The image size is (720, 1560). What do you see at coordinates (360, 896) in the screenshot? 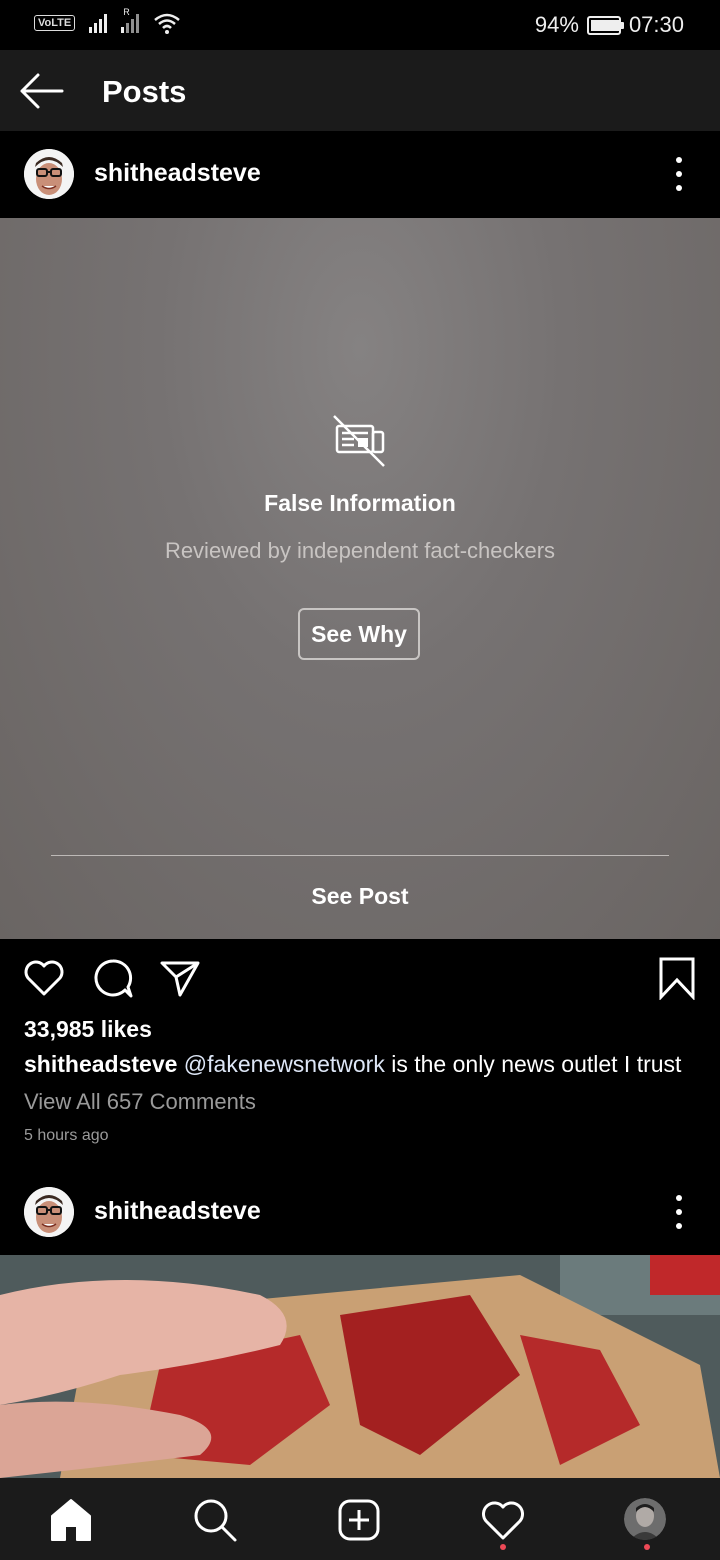
I see `see-post-button: See Post` at bounding box center [360, 896].